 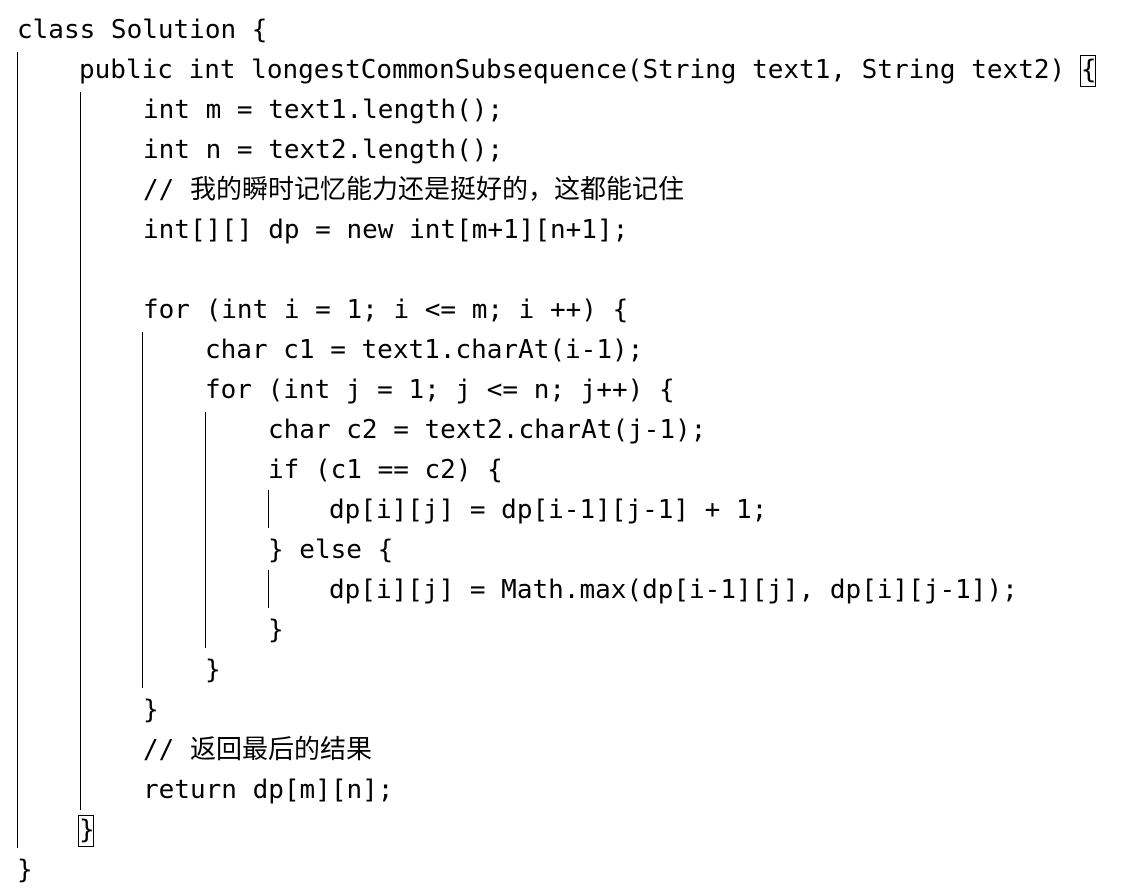 What do you see at coordinates (385, 310) in the screenshot?
I see `code-line: for (int i = 1; i <= m; i ++) {` at bounding box center [385, 310].